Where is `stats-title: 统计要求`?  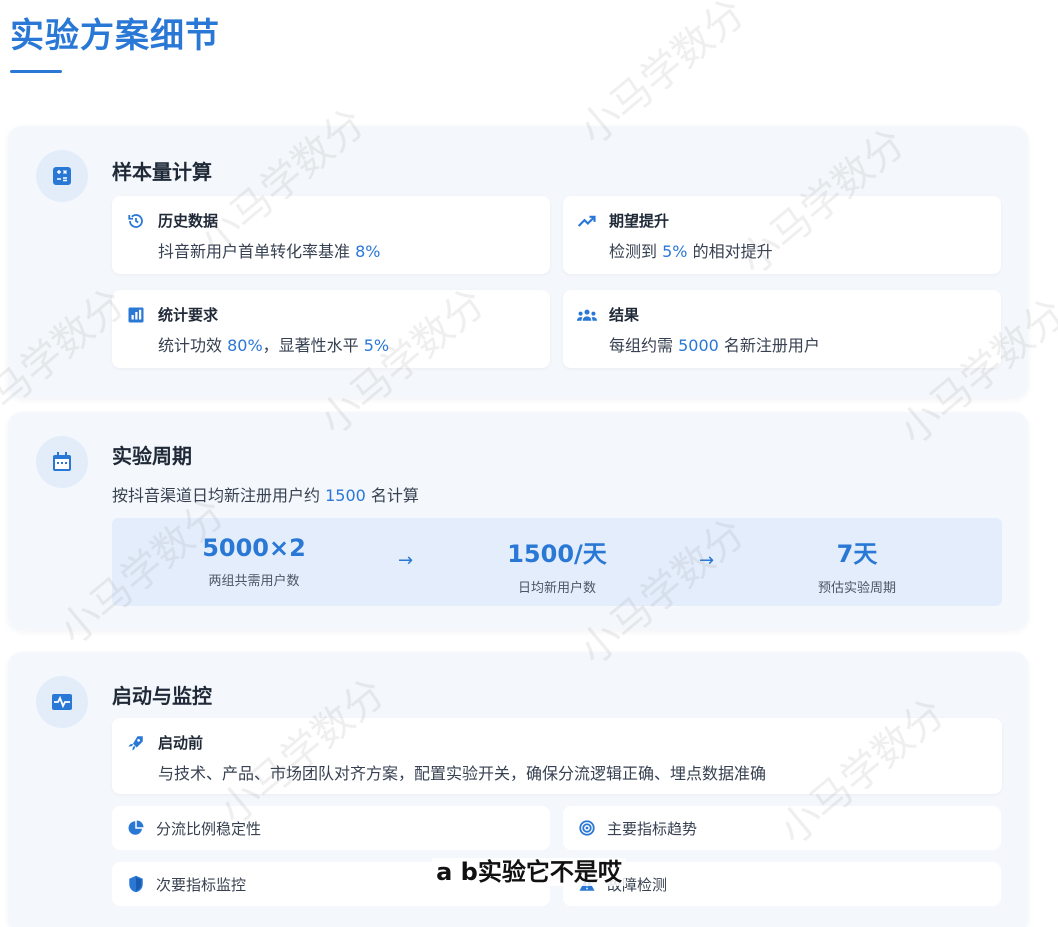 stats-title: 统计要求 is located at coordinates (188, 315).